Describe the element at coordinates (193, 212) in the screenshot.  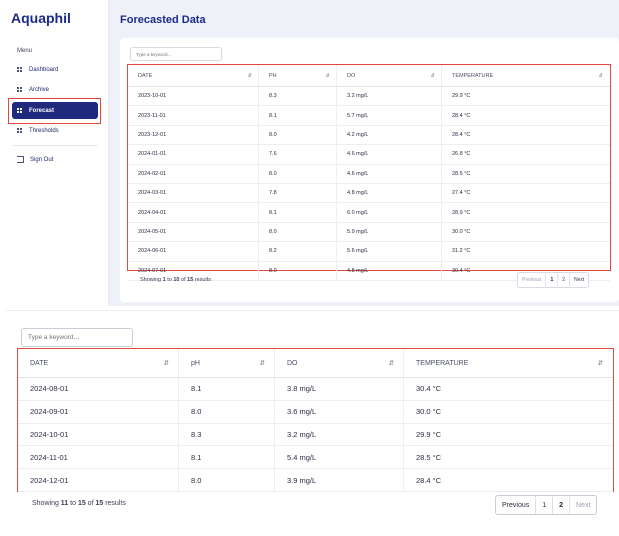
I see `cell-date: 2024-04-01` at that location.